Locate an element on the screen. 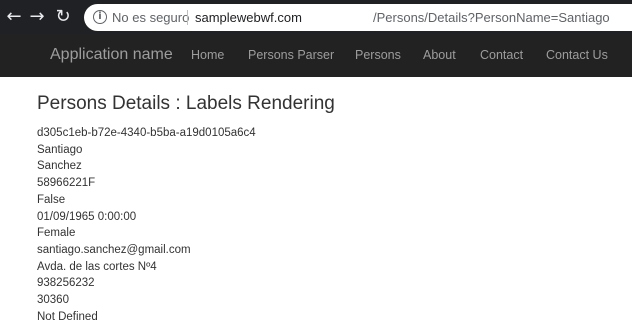  person-email: santiago.sanchez@gmail.com is located at coordinates (114, 249).